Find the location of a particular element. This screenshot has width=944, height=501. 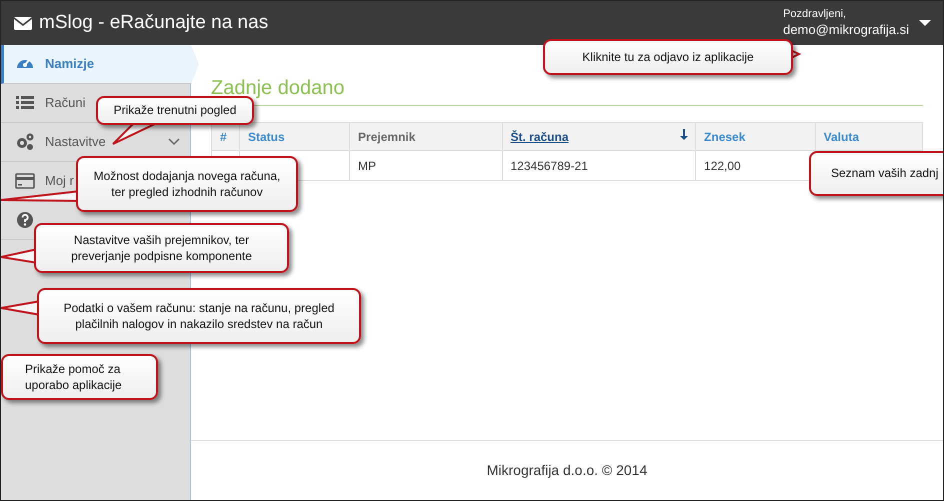

app-title: mSlog - eRačunajte na nas is located at coordinates (153, 22).